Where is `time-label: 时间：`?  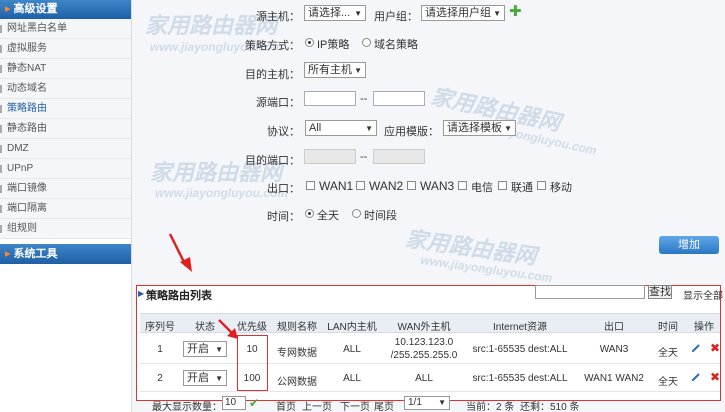 time-label: 时间： is located at coordinates (283, 217).